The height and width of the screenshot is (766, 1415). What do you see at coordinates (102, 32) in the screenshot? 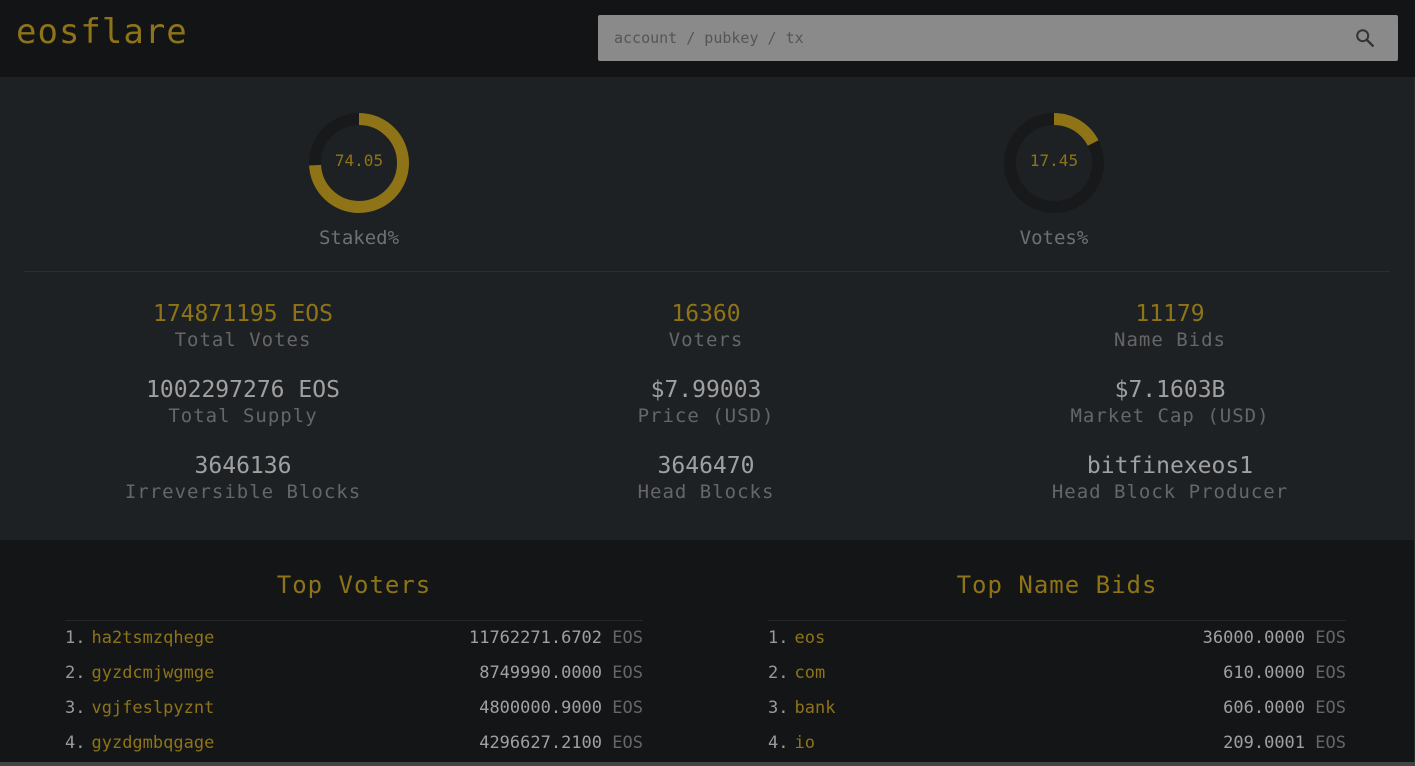
I see `logo: eosflare` at bounding box center [102, 32].